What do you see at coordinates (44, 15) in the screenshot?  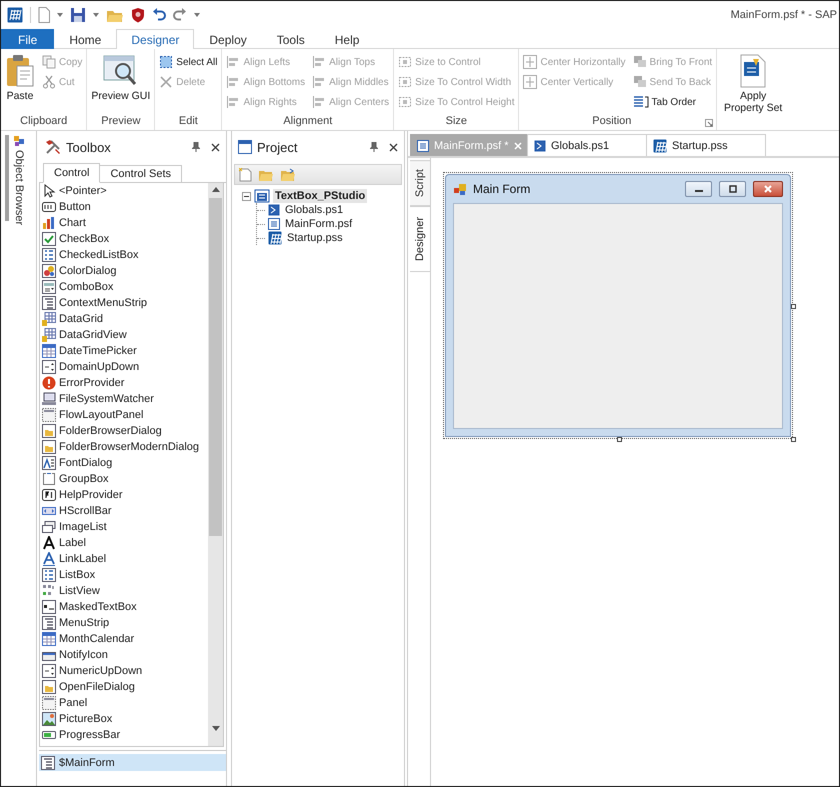 I see `new-document-icon` at bounding box center [44, 15].